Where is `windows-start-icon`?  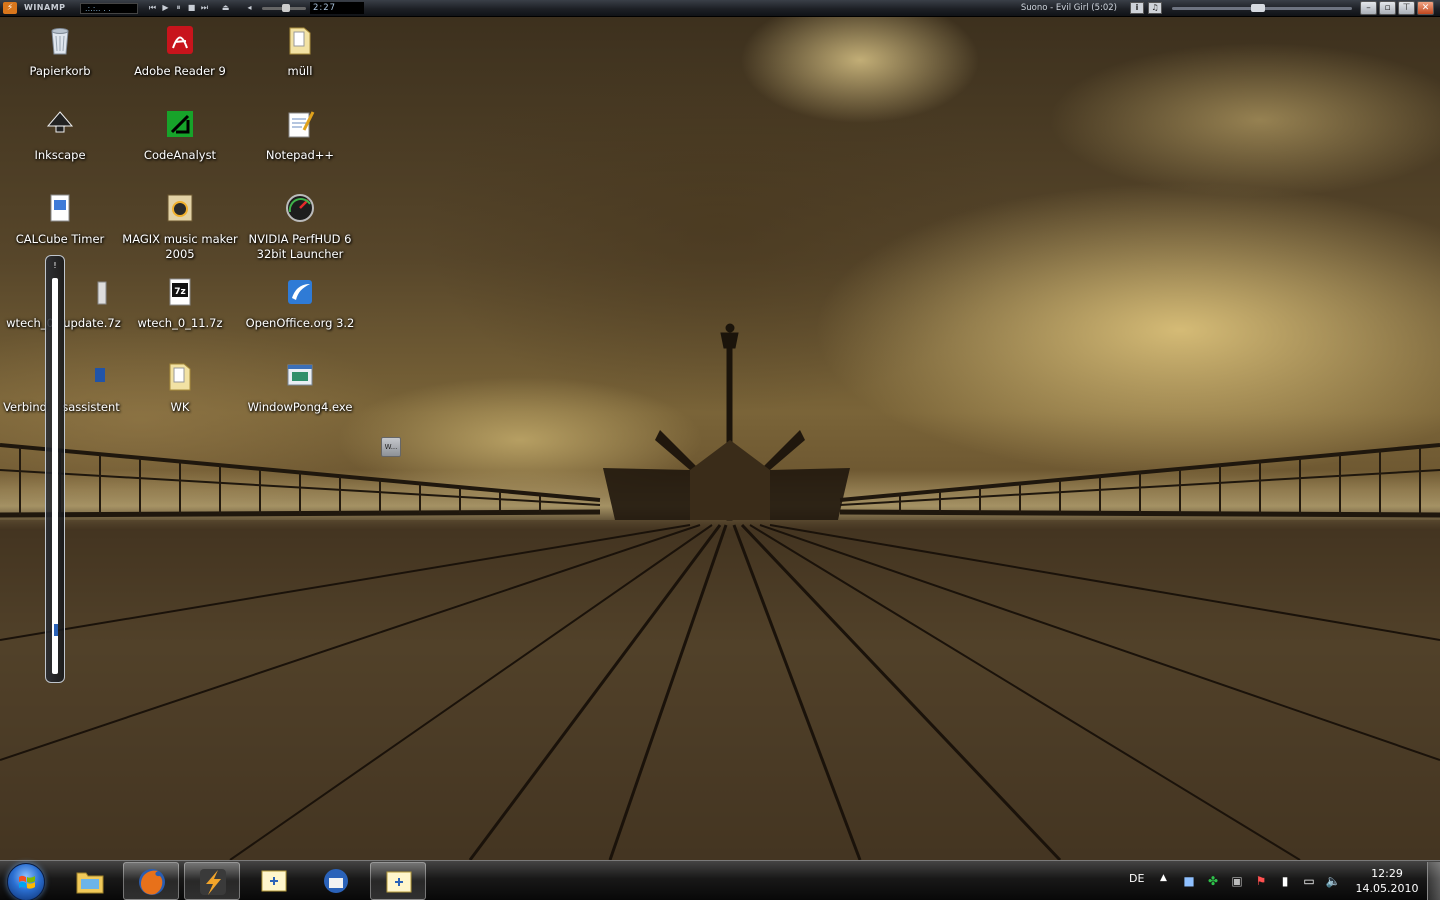 windows-start-icon is located at coordinates (27, 882).